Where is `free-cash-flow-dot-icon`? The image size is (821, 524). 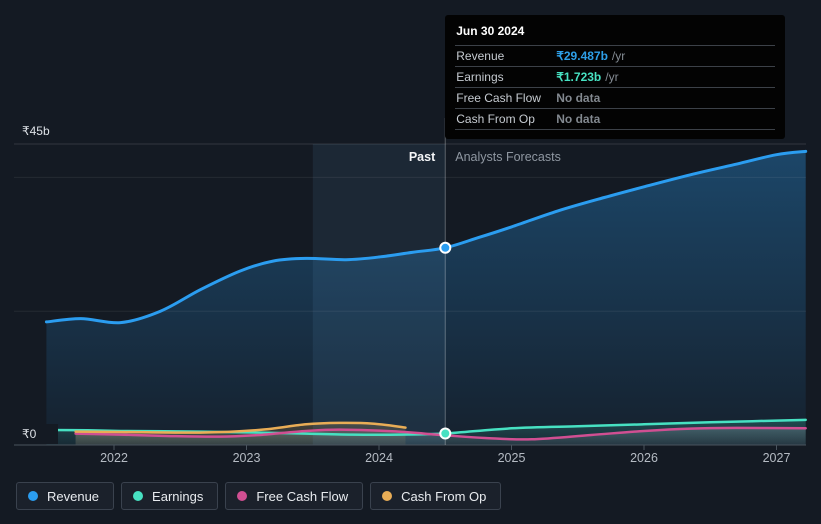
free-cash-flow-dot-icon is located at coordinates (242, 496).